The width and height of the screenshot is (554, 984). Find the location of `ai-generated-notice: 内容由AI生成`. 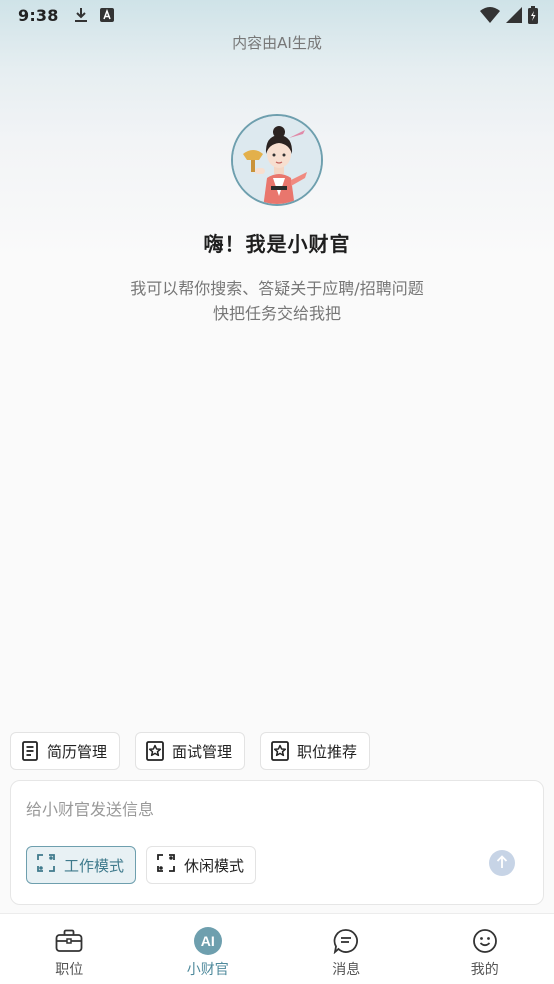

ai-generated-notice: 内容由AI生成 is located at coordinates (277, 43).